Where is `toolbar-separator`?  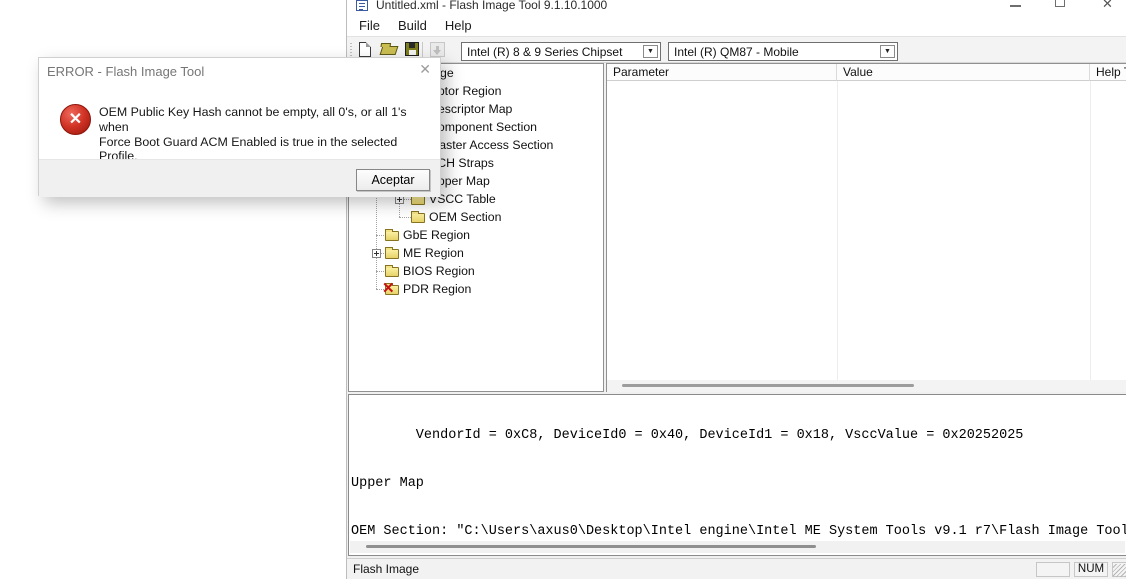 toolbar-separator is located at coordinates (422, 50).